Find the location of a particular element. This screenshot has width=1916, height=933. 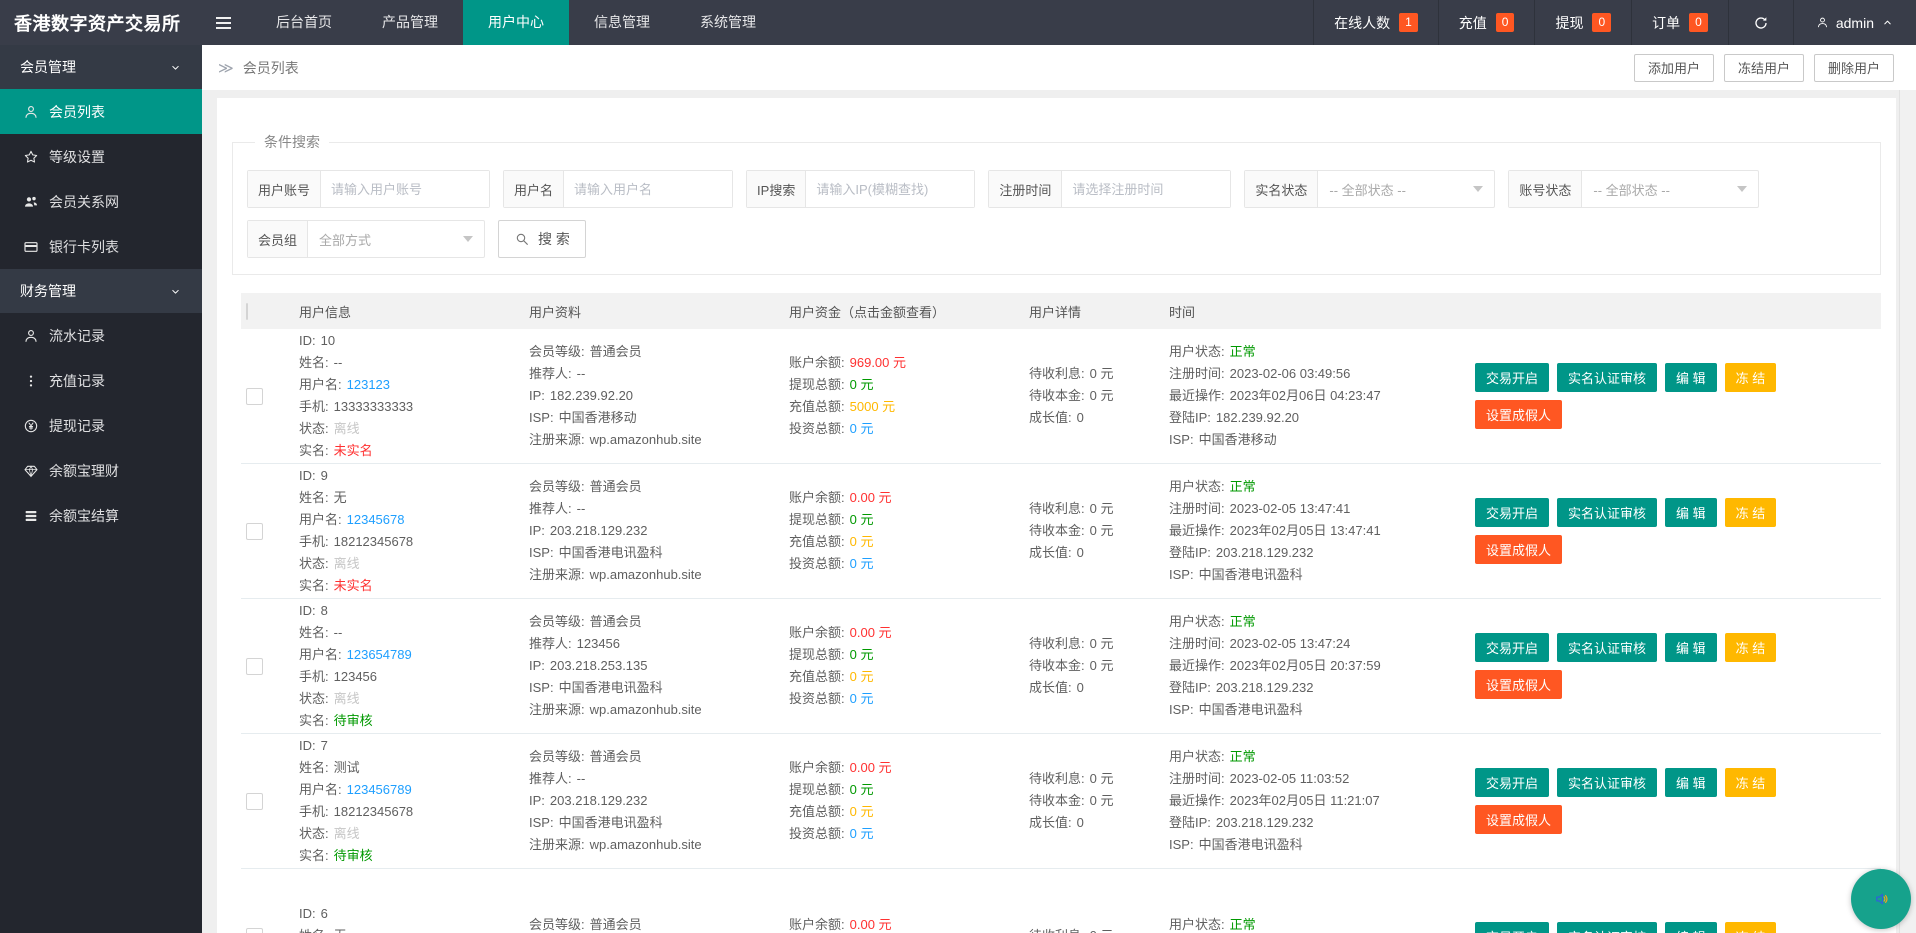

nav-stat: 订单 0 is located at coordinates (1679, 22).